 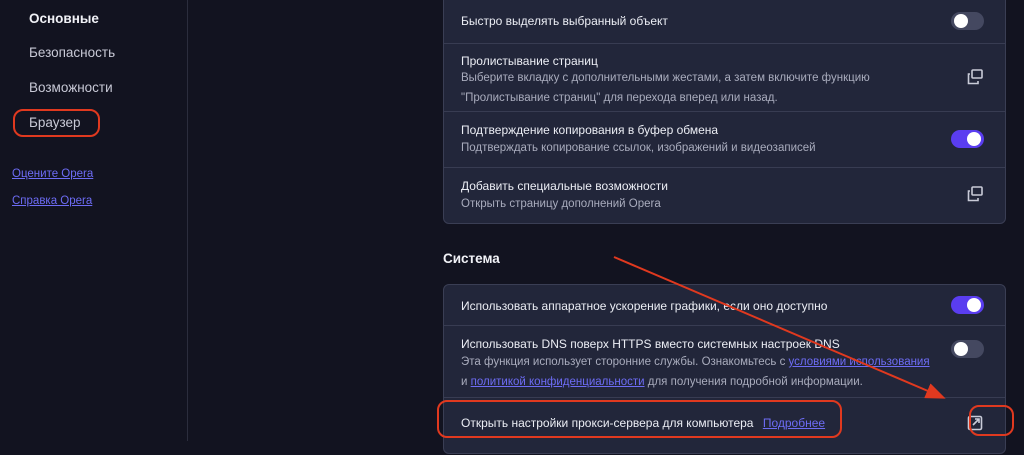 What do you see at coordinates (471, 258) in the screenshot?
I see `section-title-system: Система` at bounding box center [471, 258].